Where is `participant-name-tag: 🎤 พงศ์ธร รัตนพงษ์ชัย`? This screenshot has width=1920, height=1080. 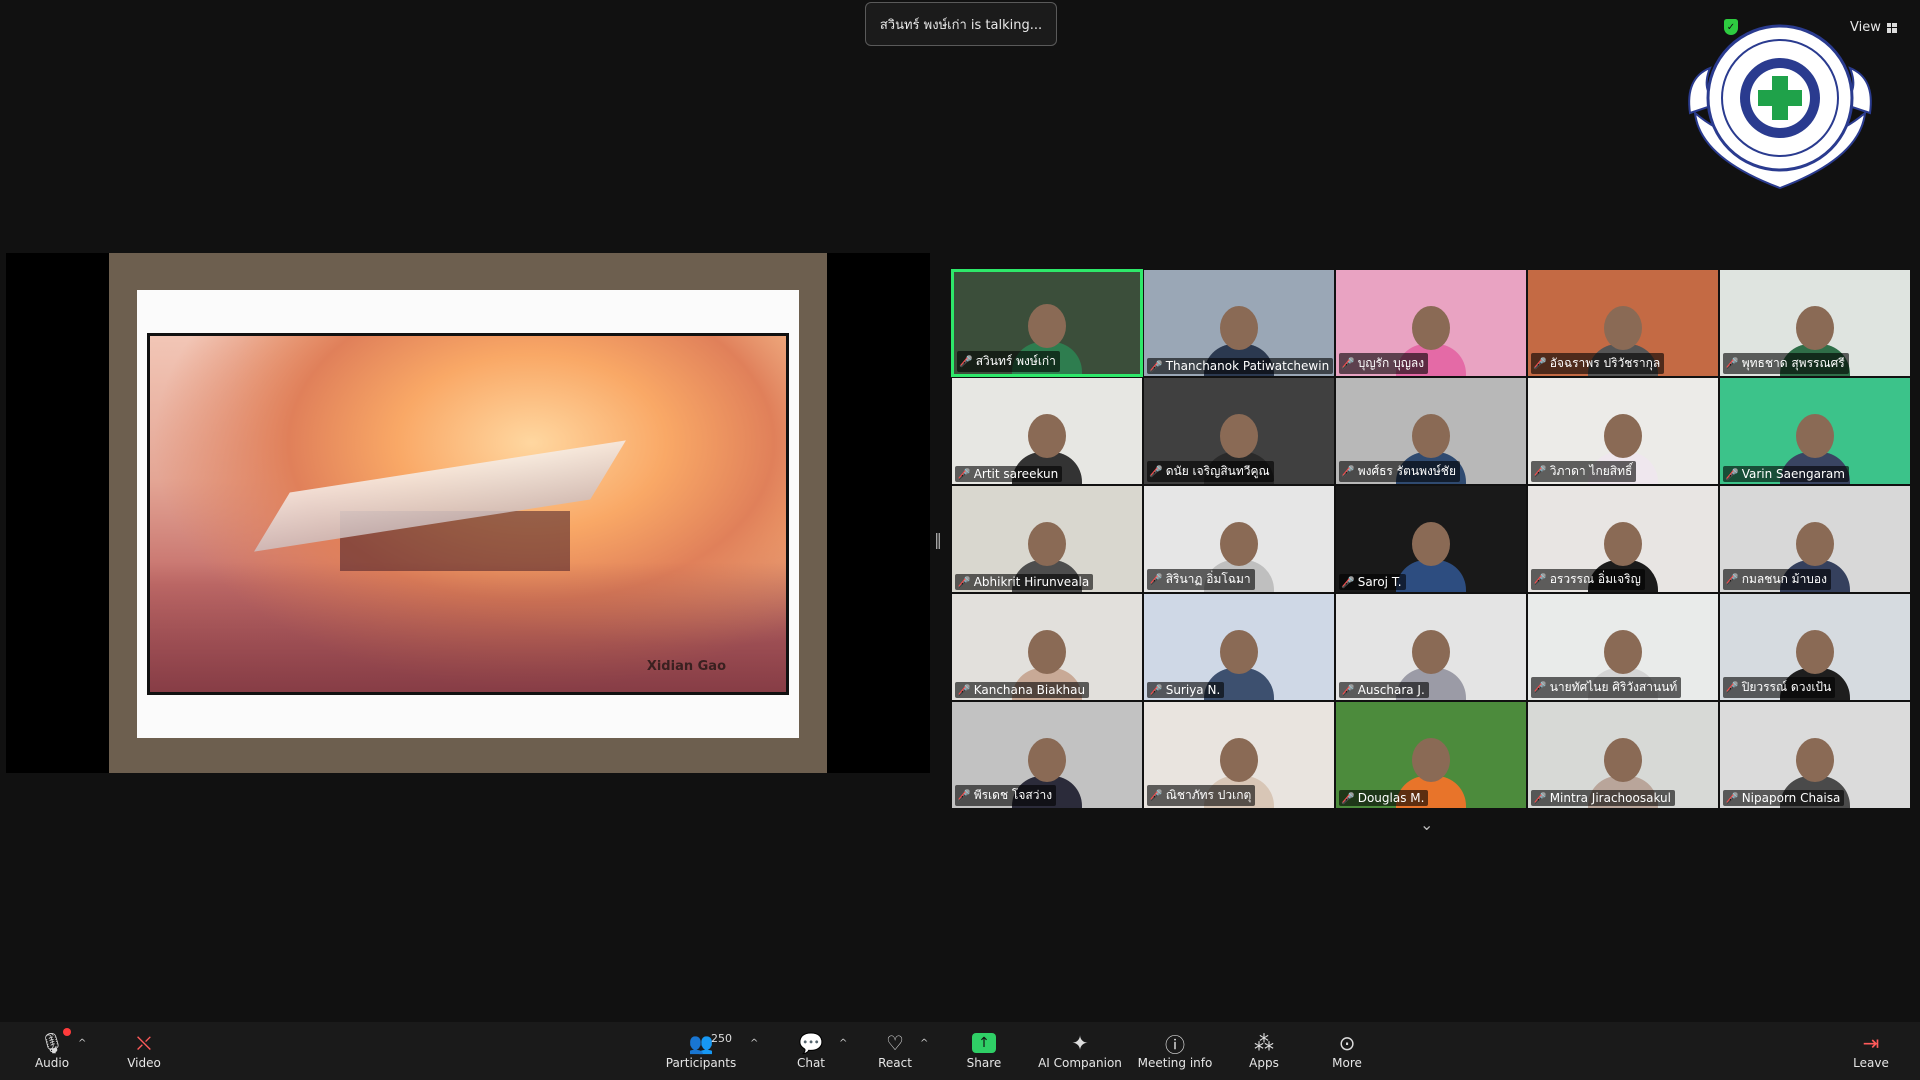 participant-name-tag: 🎤 พงศ์ธร รัตนพงษ์ชัย is located at coordinates (1399, 471).